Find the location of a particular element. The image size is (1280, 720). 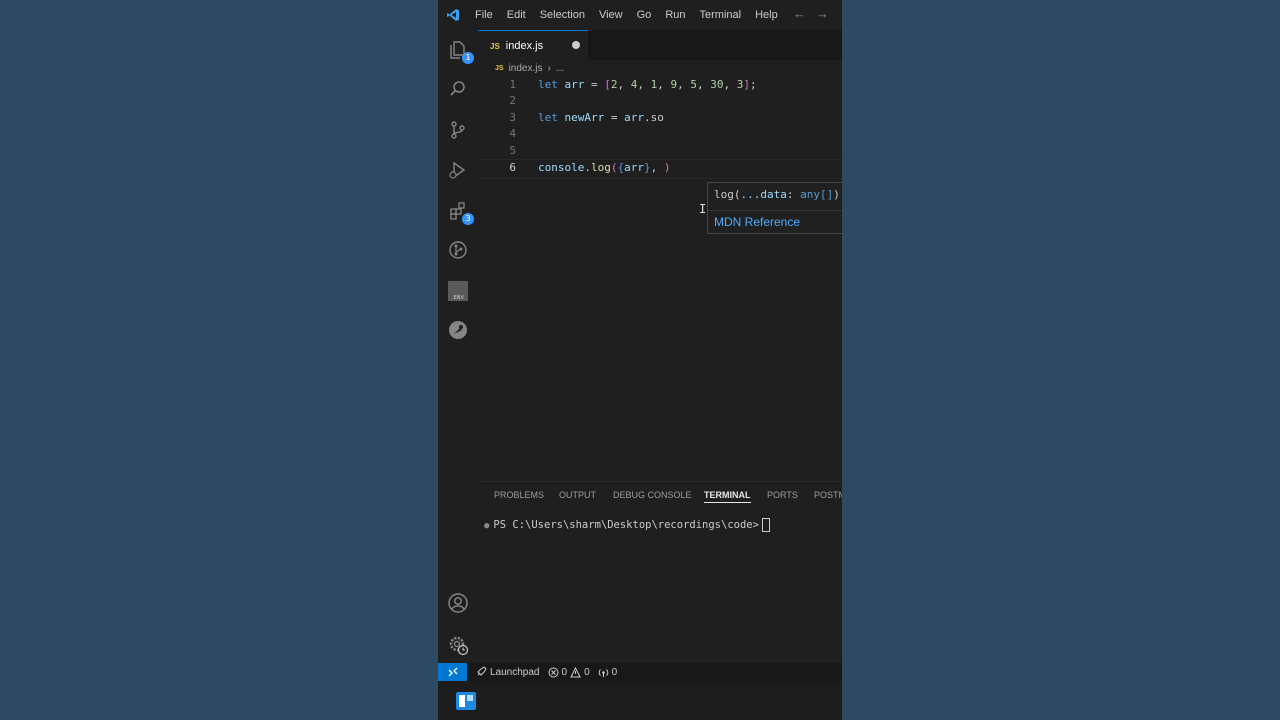

line-number: 4 is located at coordinates (512, 133).